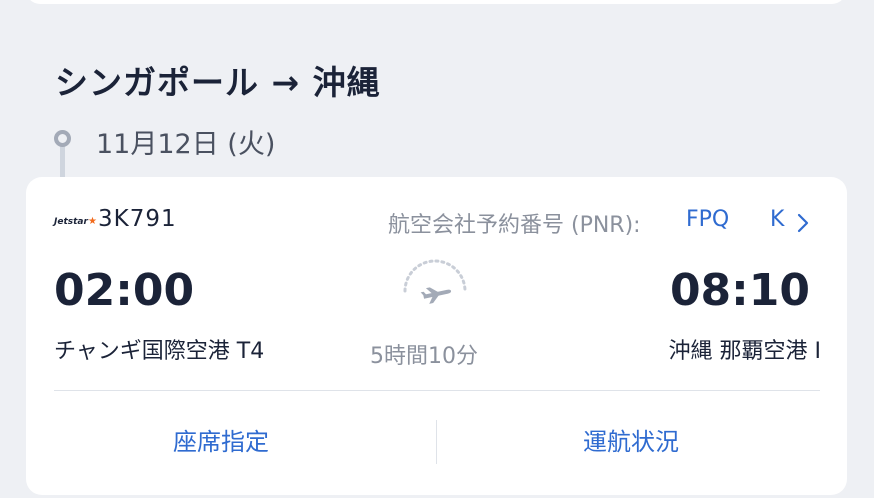  What do you see at coordinates (218, 82) in the screenshot?
I see `route-title: シンガポール → 沖縄` at bounding box center [218, 82].